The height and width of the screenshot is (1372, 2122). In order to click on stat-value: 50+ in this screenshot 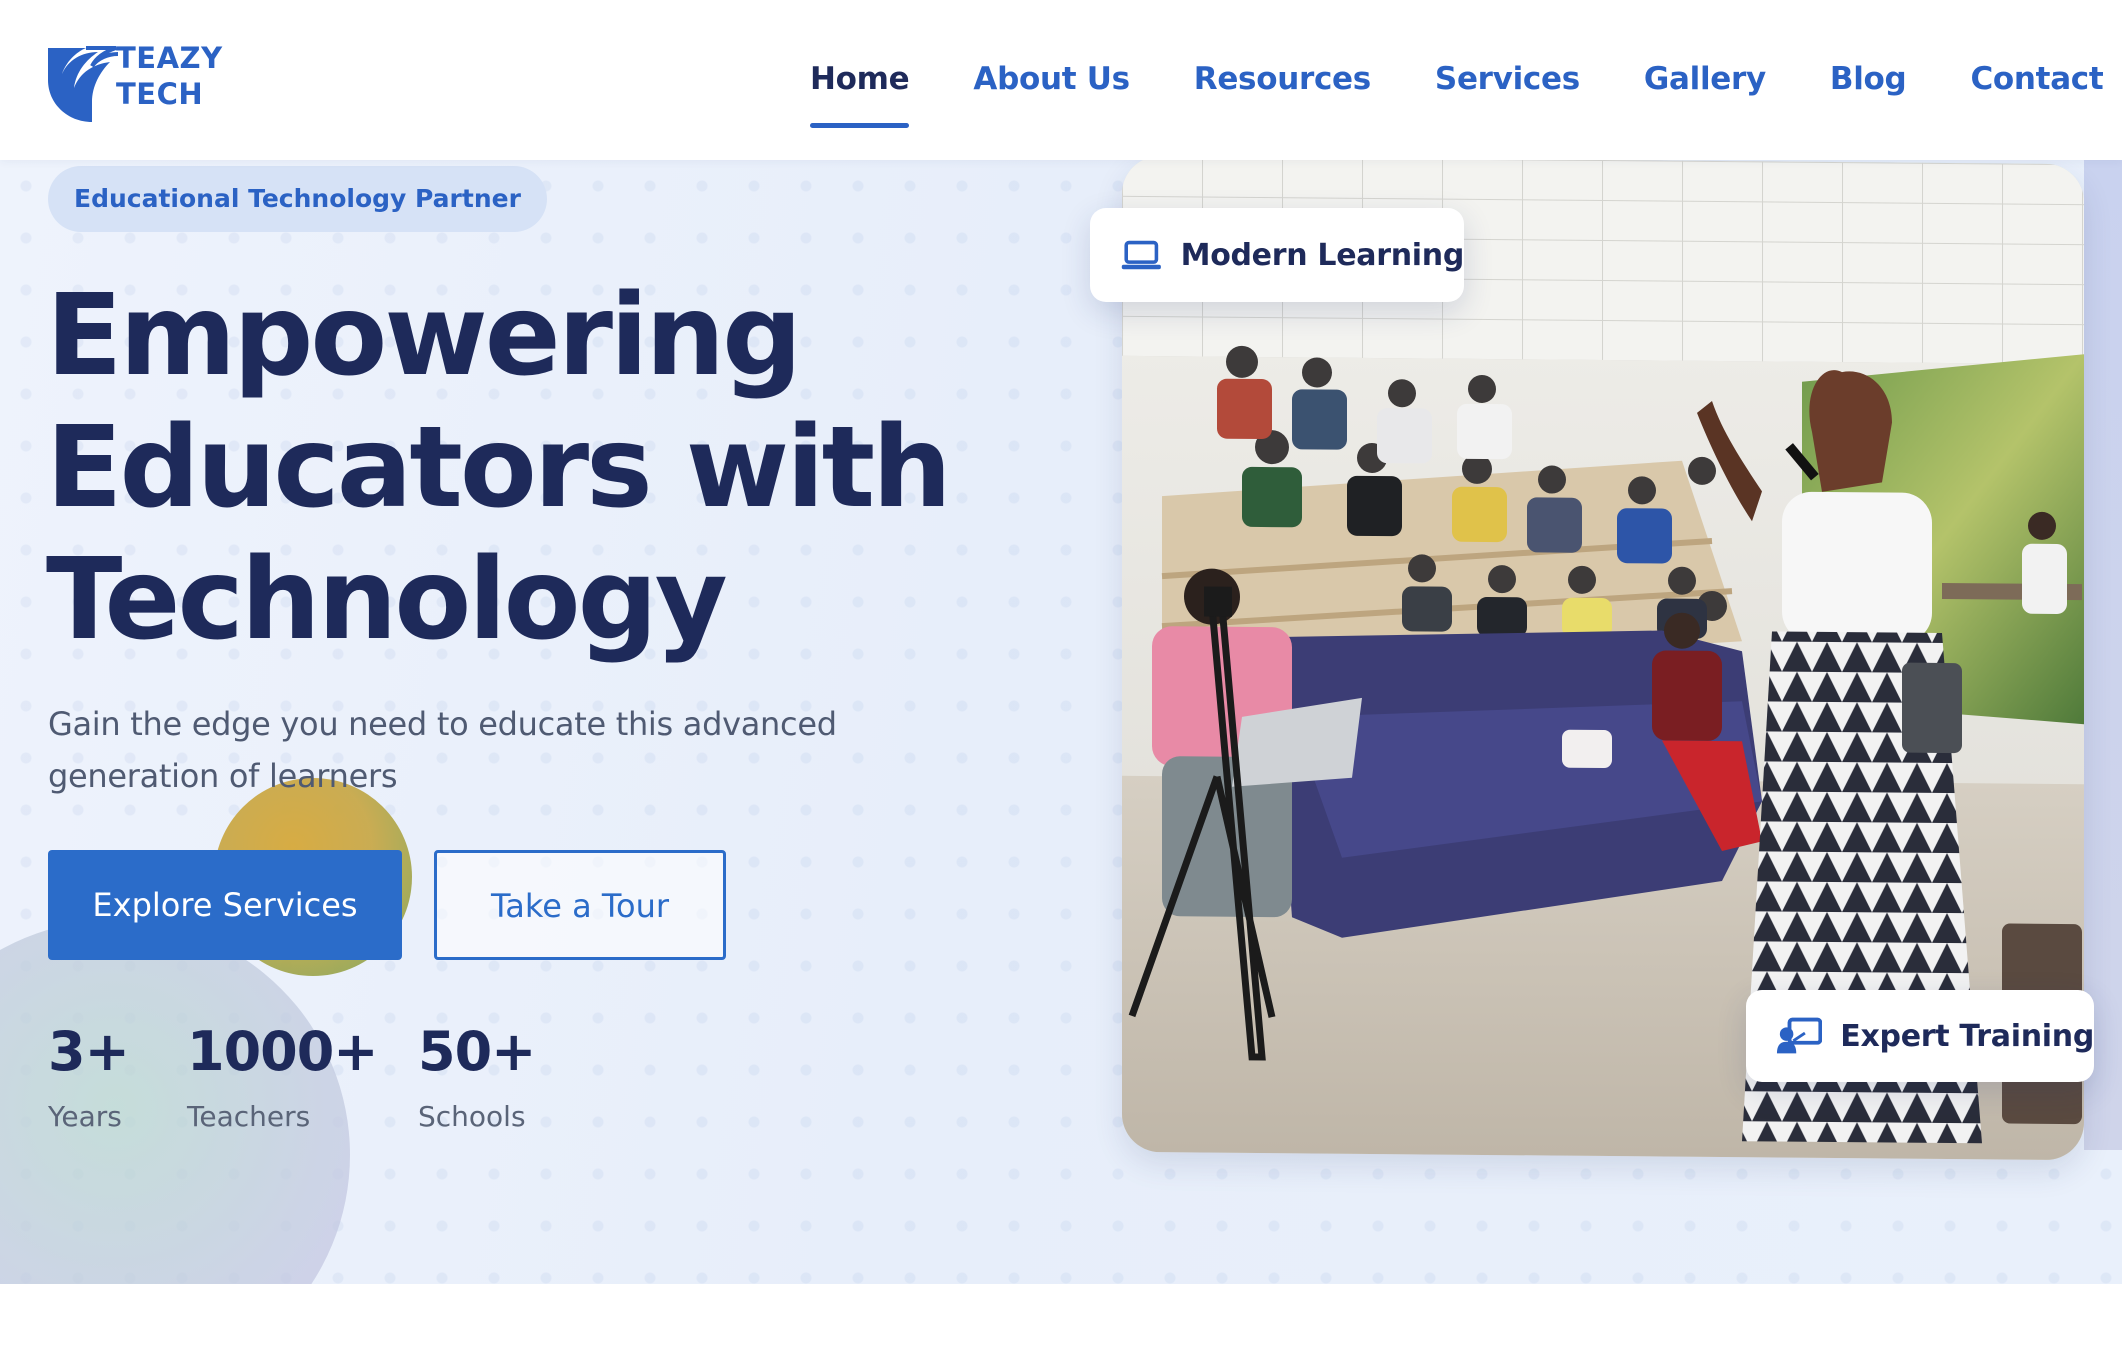, I will do `click(477, 1051)`.